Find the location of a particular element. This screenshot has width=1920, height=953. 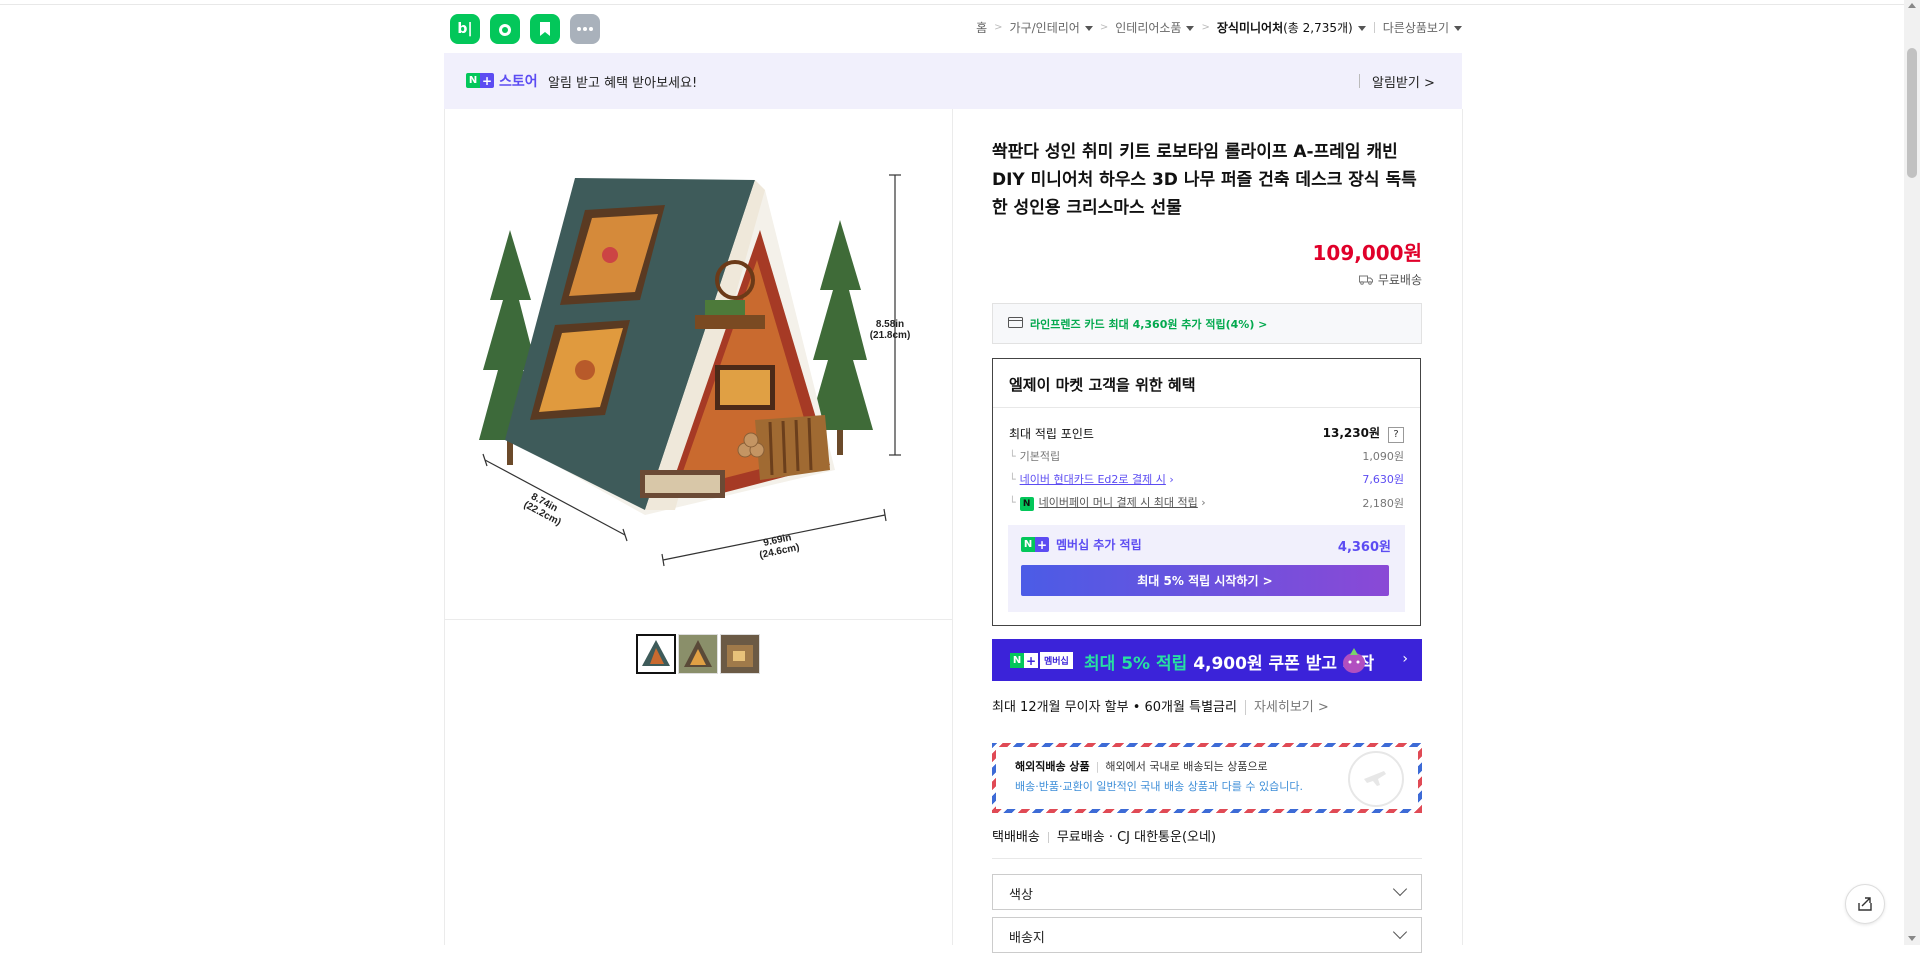

banner-divider is located at coordinates (1359, 81).